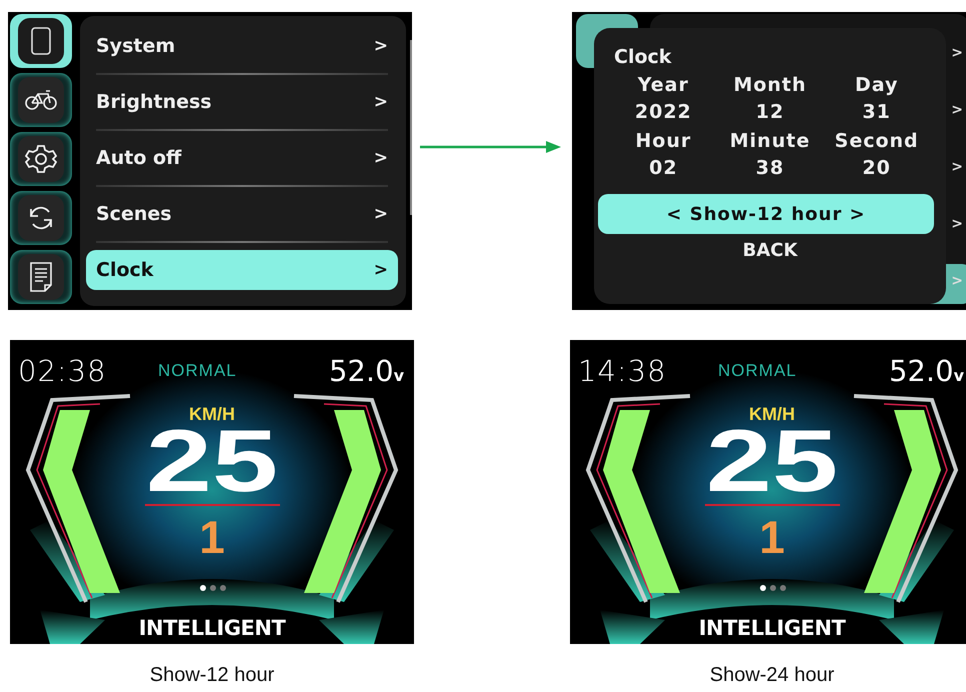 The height and width of the screenshot is (692, 966). I want to click on field-label: Month, so click(770, 85).